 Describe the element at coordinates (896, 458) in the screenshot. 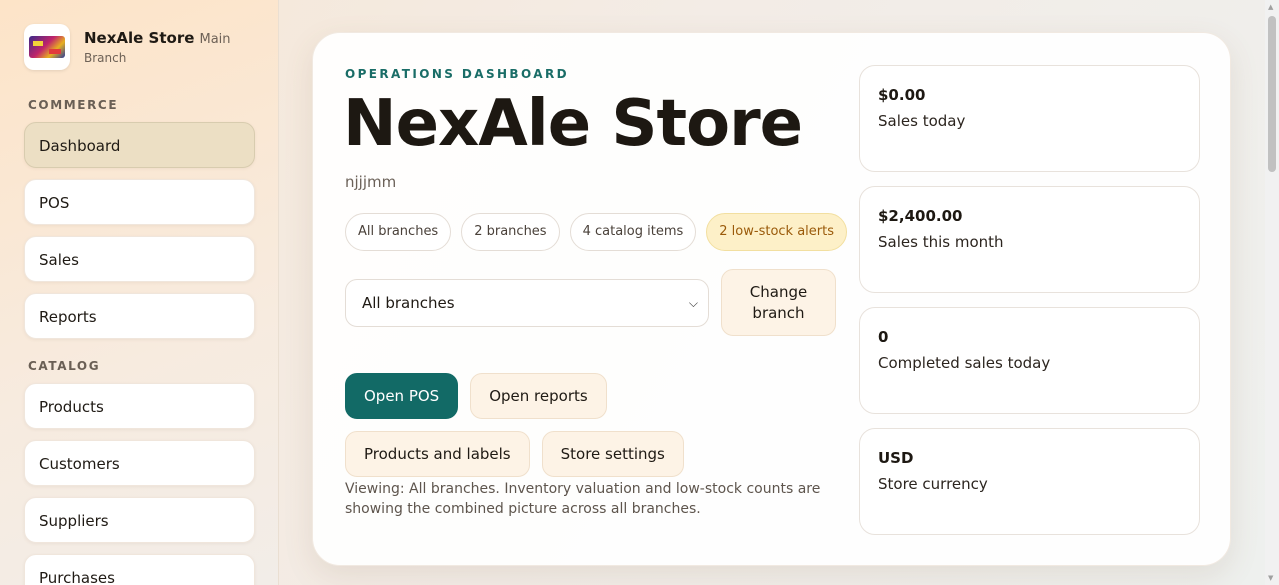

I see `stat-value: USD` at that location.